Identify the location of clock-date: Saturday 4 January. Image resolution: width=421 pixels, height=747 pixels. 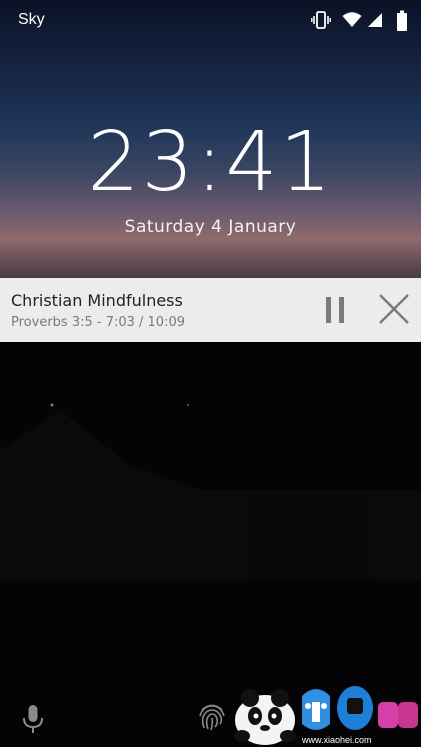
(210, 227).